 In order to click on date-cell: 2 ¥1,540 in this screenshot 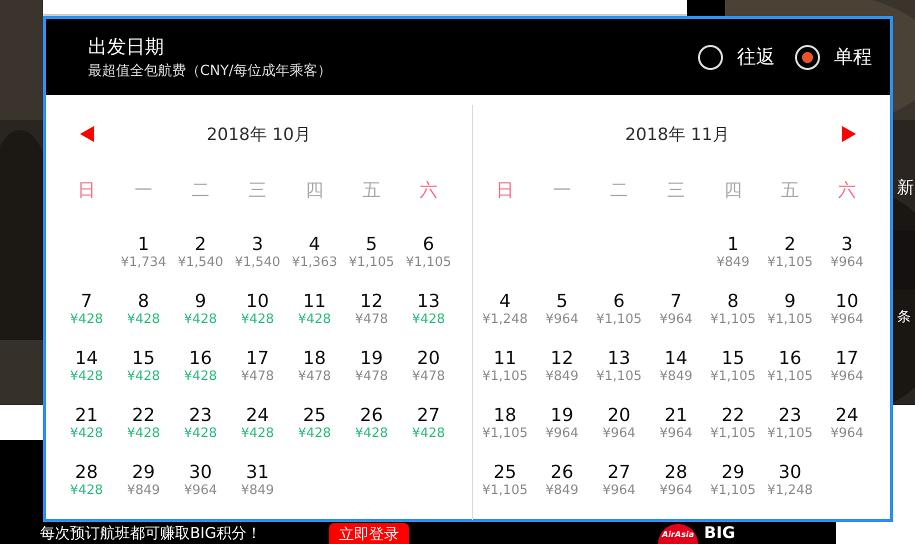, I will do `click(200, 263)`.